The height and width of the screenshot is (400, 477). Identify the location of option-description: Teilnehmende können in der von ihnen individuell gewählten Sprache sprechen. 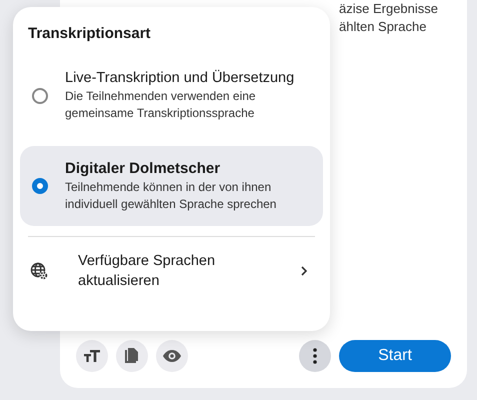
(171, 195).